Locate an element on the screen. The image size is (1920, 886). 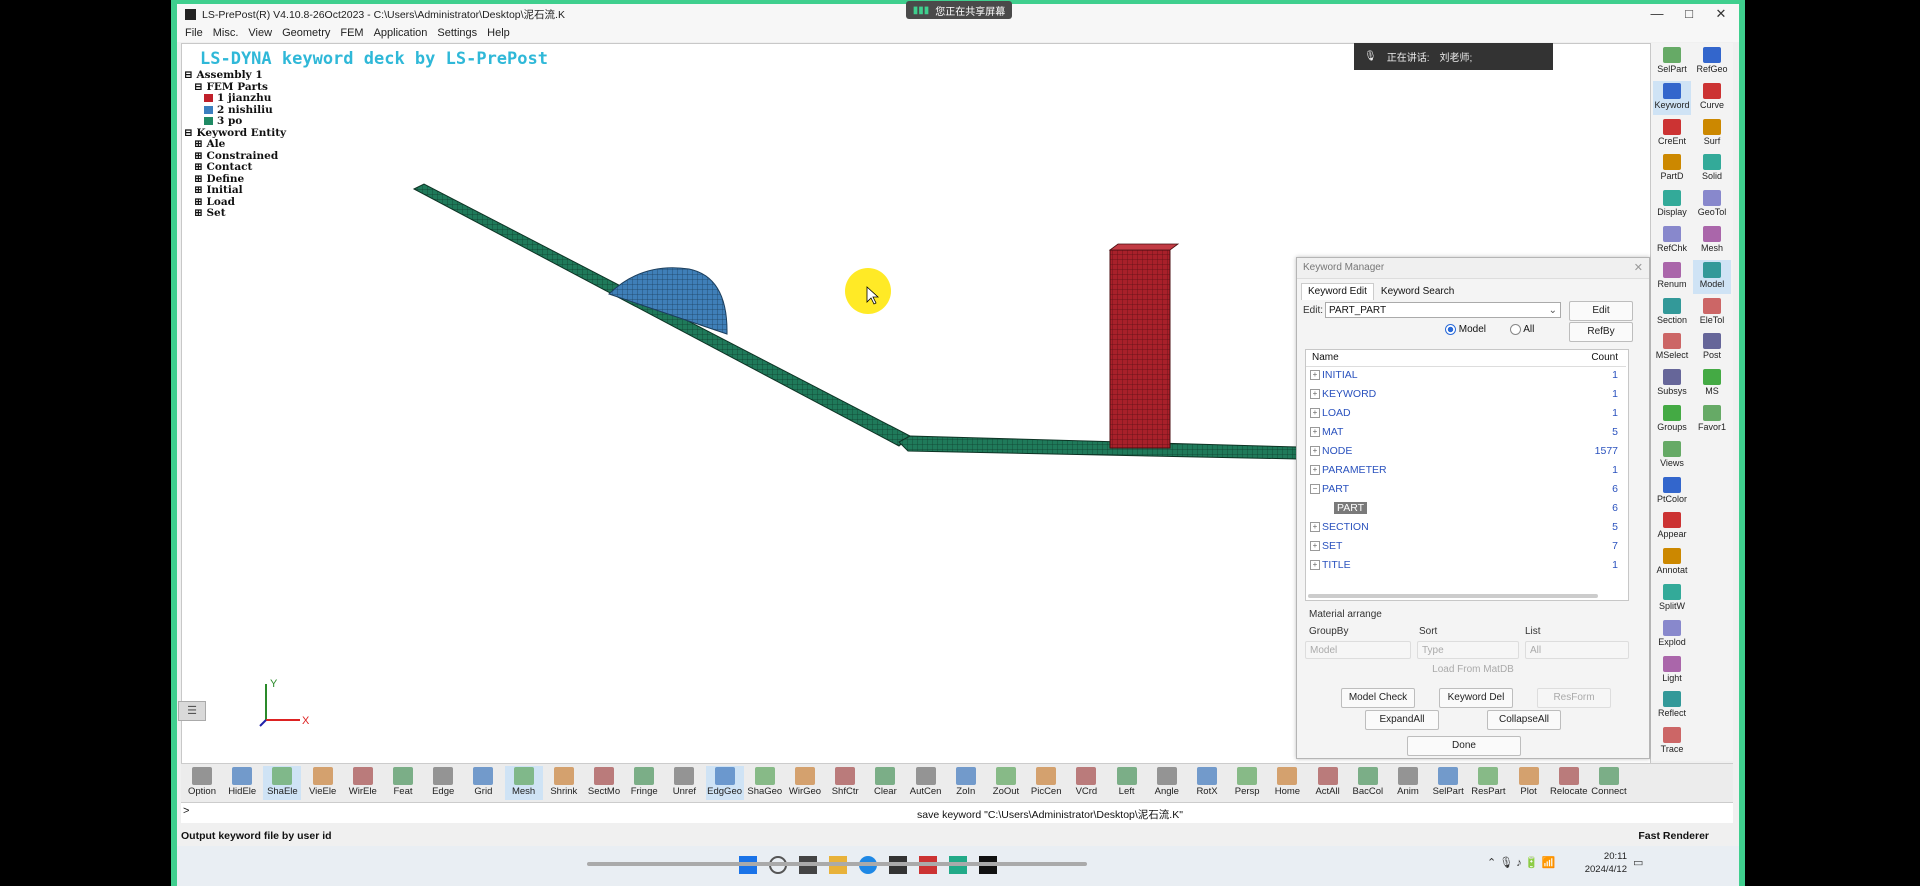
toolbar-button: Model is located at coordinates (1712, 276).